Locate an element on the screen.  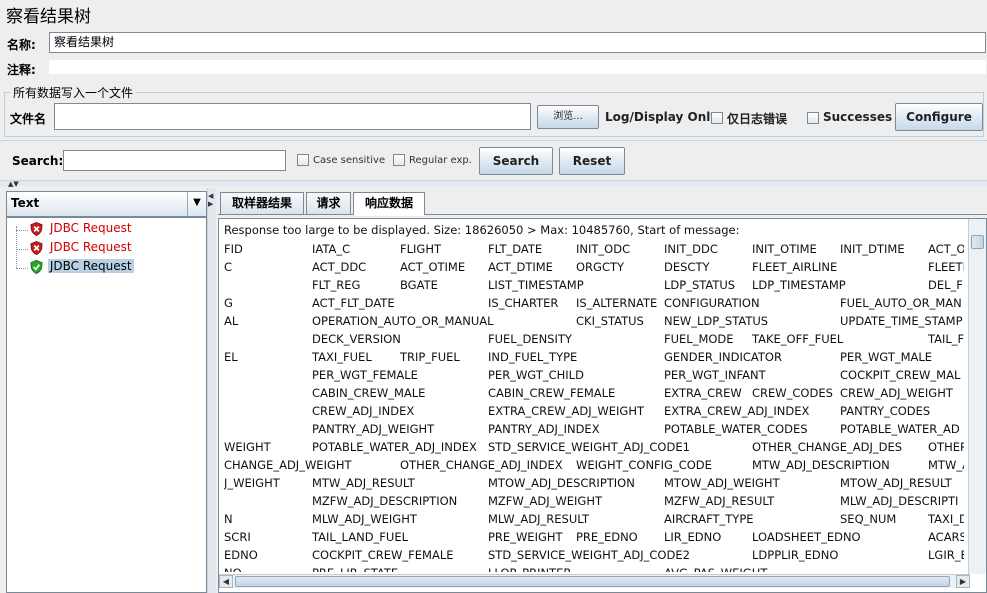
response-field: POTABLE_WATER_AD is located at coordinates (900, 429).